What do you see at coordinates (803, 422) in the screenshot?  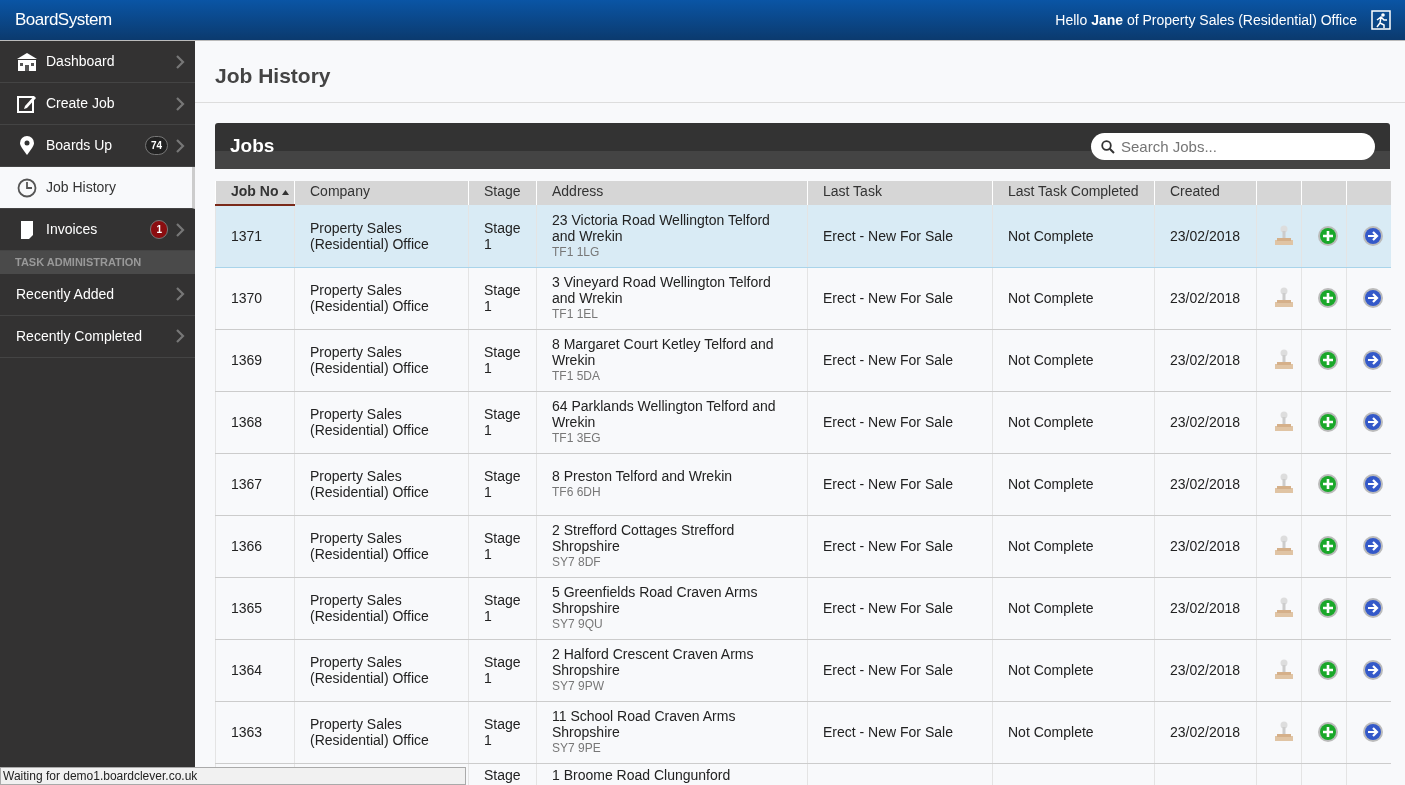 I see `table-row: 1368 Property Sales (Residential) Office Stage 1 64 Parklands Wellington Telford and Wrekin TF1 3EG Erect - New For Sale Not Complete 23/02/2018` at bounding box center [803, 422].